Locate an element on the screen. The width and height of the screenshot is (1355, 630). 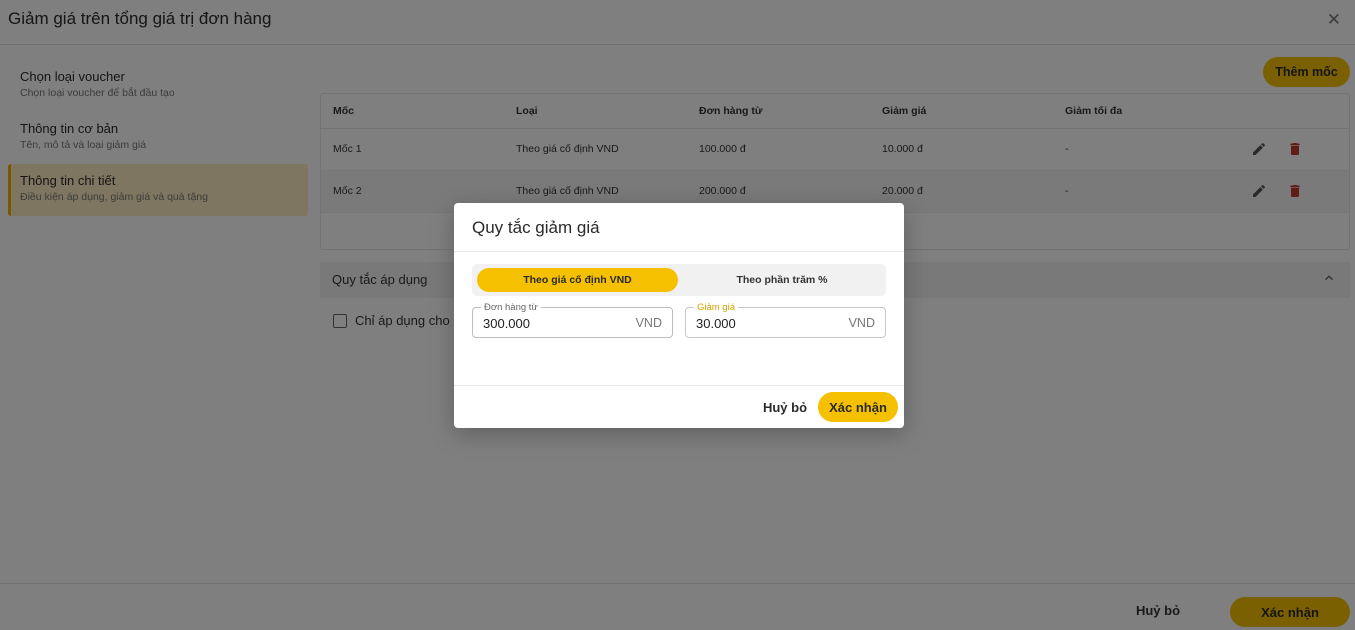
tab-fixed-vnd: Theo giá cố định VND is located at coordinates (577, 280).